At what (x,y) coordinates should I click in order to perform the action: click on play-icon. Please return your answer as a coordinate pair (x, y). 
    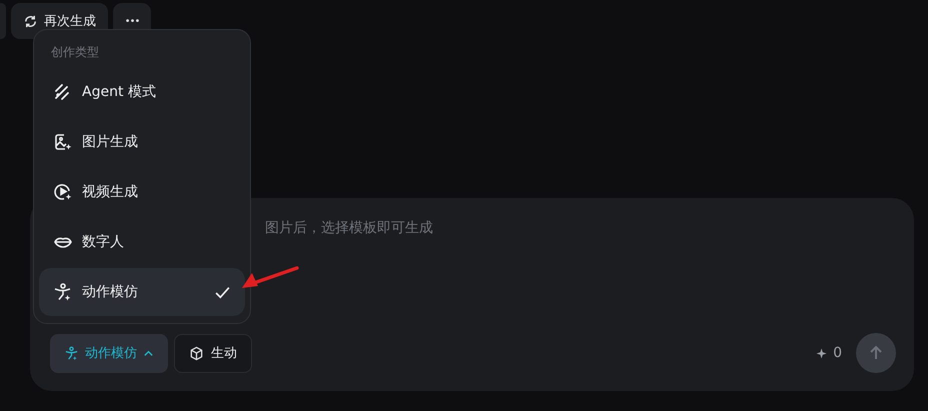
    Looking at the image, I should click on (63, 192).